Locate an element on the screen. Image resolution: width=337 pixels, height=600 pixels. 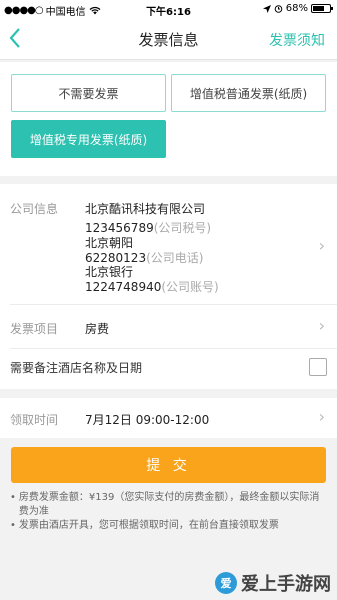
submit-button: 提 交 is located at coordinates (168, 465).